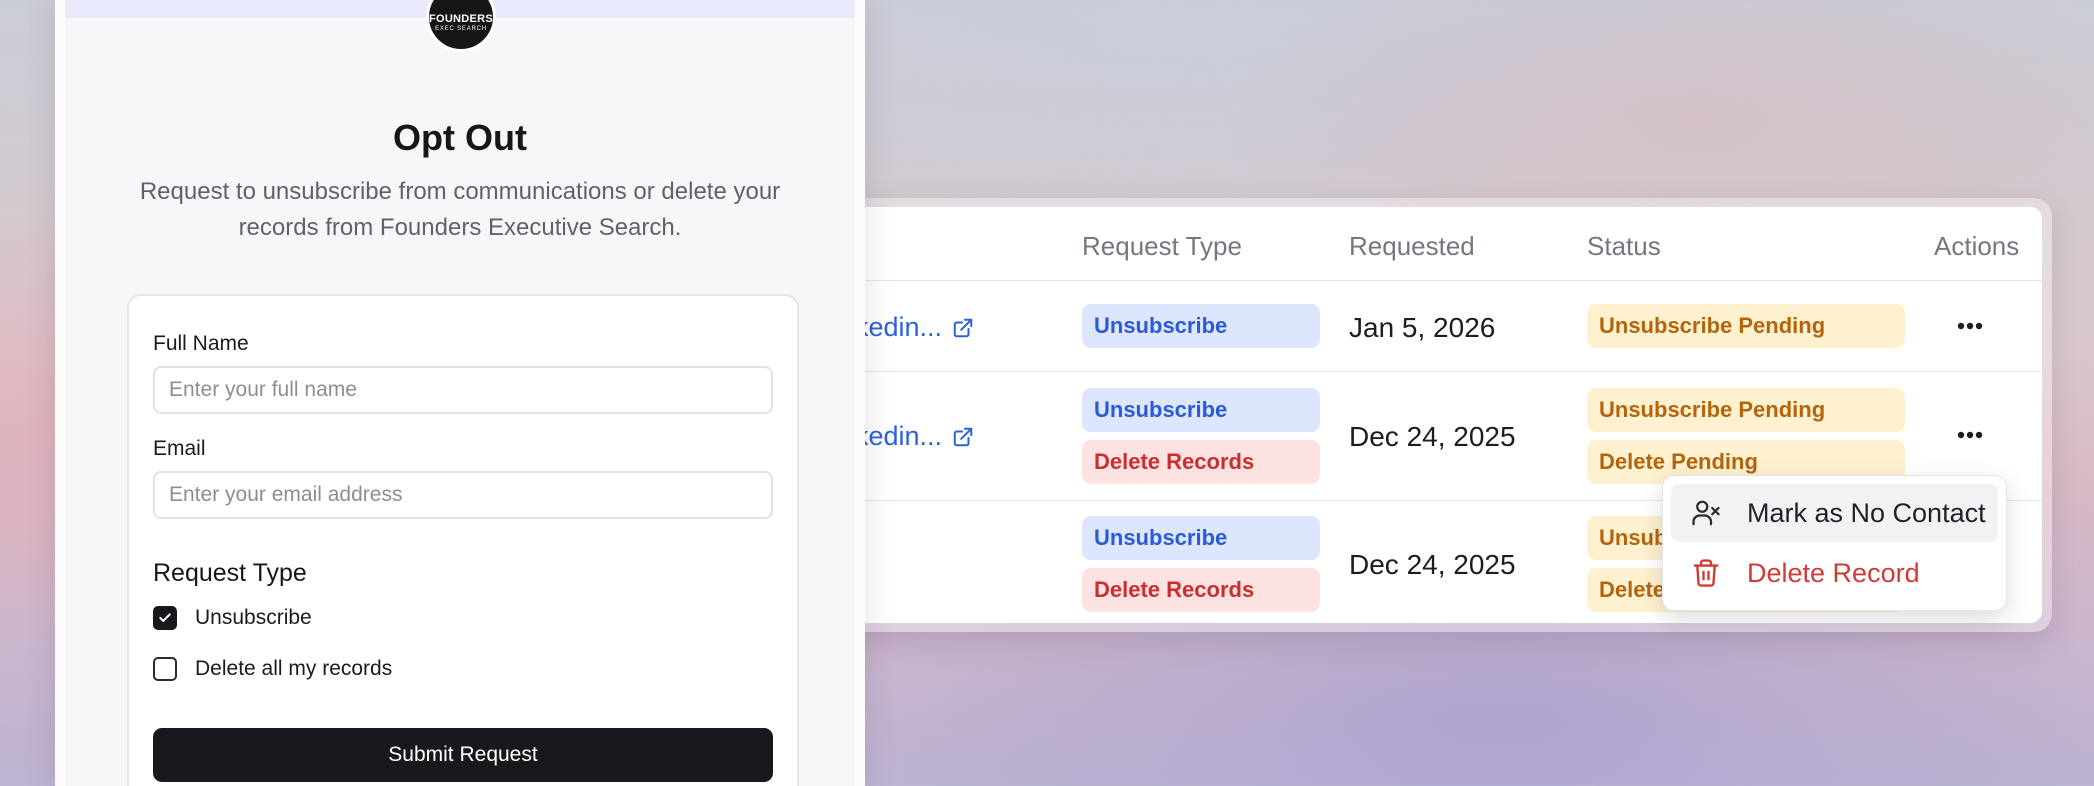 Image resolution: width=2094 pixels, height=786 pixels. I want to click on row-divider, so click(1436, 371).